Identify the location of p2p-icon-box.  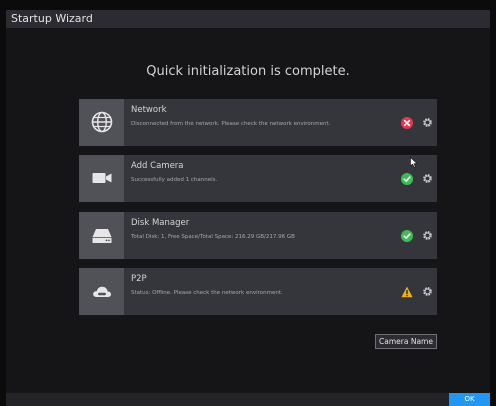
(101, 291).